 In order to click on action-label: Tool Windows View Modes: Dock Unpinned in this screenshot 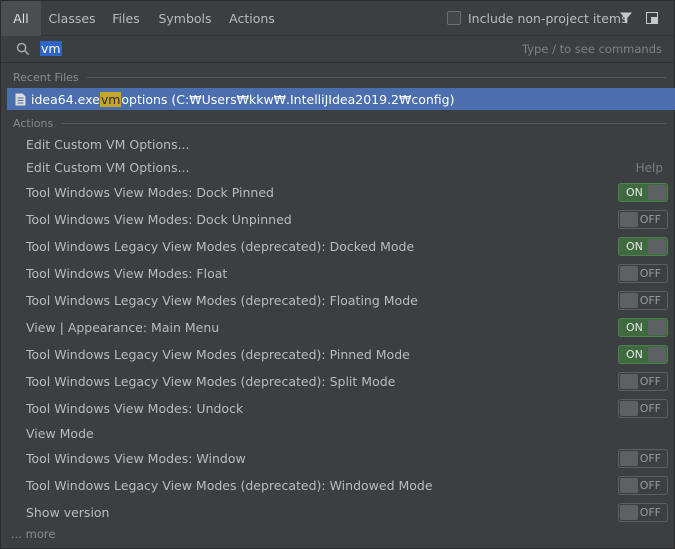, I will do `click(159, 219)`.